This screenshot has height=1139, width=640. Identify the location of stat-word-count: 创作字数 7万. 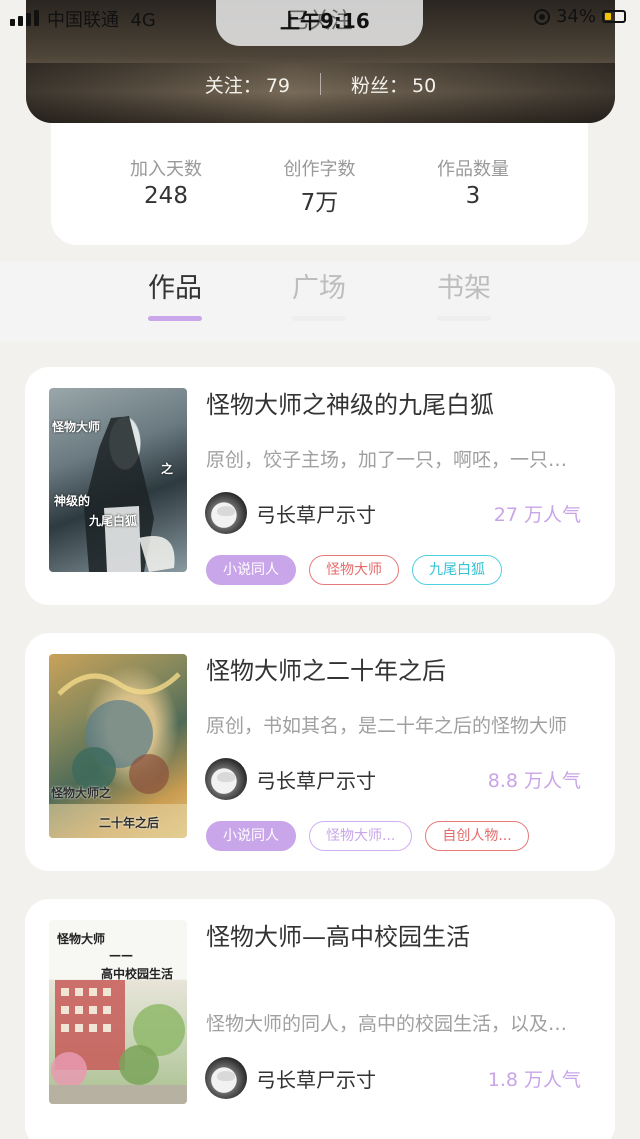
(319, 187).